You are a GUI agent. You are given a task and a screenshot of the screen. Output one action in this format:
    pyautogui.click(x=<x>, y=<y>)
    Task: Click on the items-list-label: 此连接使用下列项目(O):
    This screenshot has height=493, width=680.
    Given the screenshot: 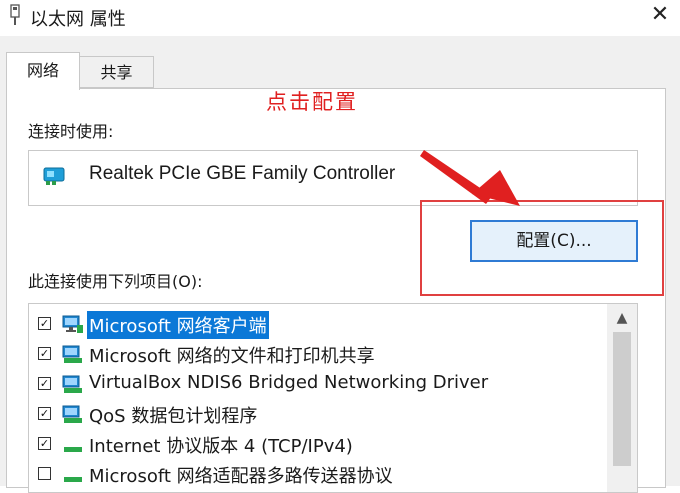 What is the action you would take?
    pyautogui.click(x=115, y=281)
    